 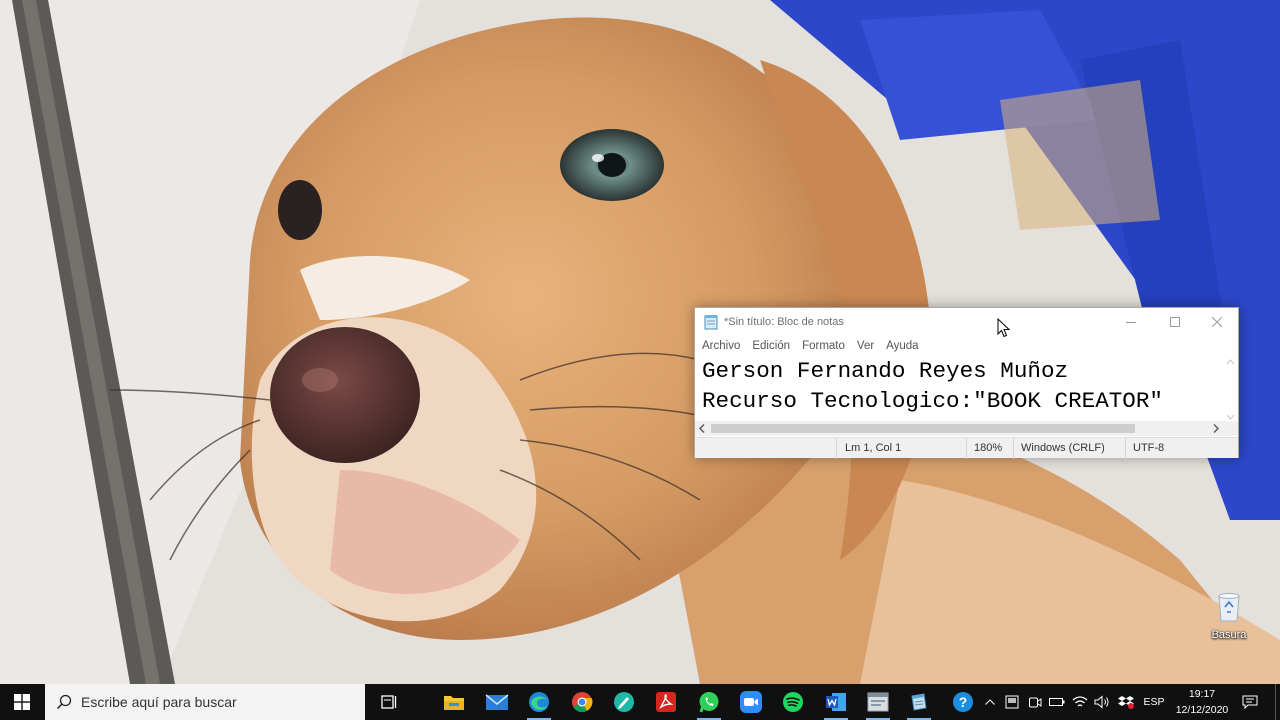 What do you see at coordinates (902, 346) in the screenshot?
I see `menu-ayuda: Ayuda` at bounding box center [902, 346].